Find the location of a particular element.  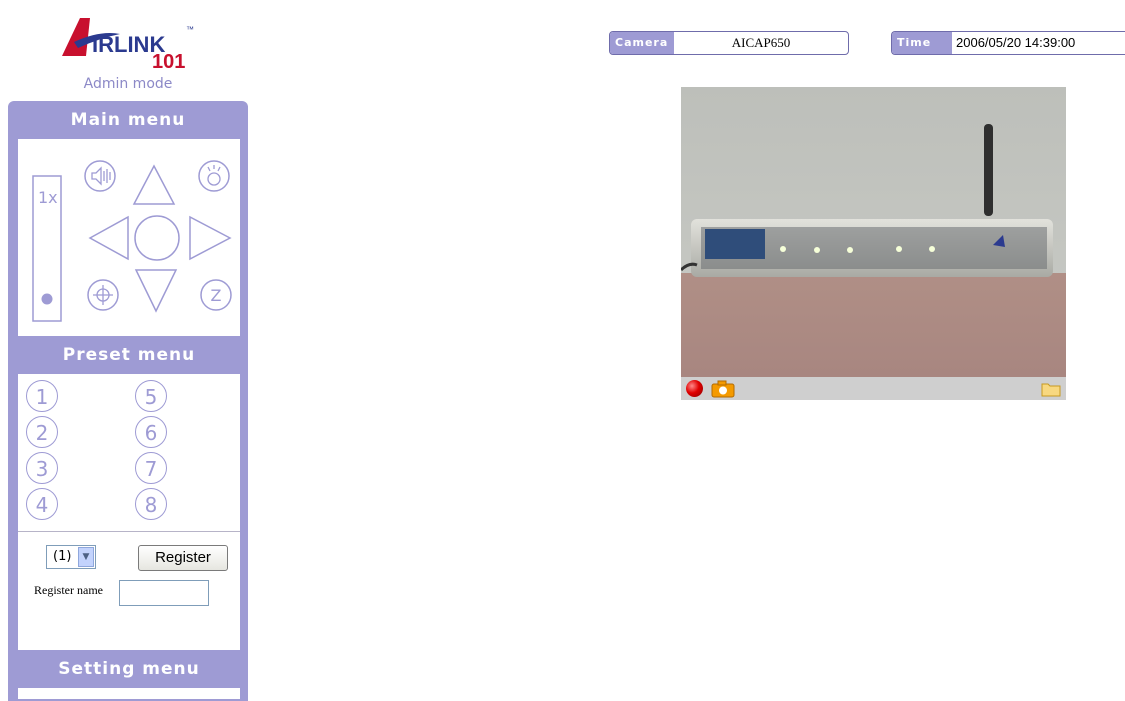

camera-video-feed is located at coordinates (873, 232).